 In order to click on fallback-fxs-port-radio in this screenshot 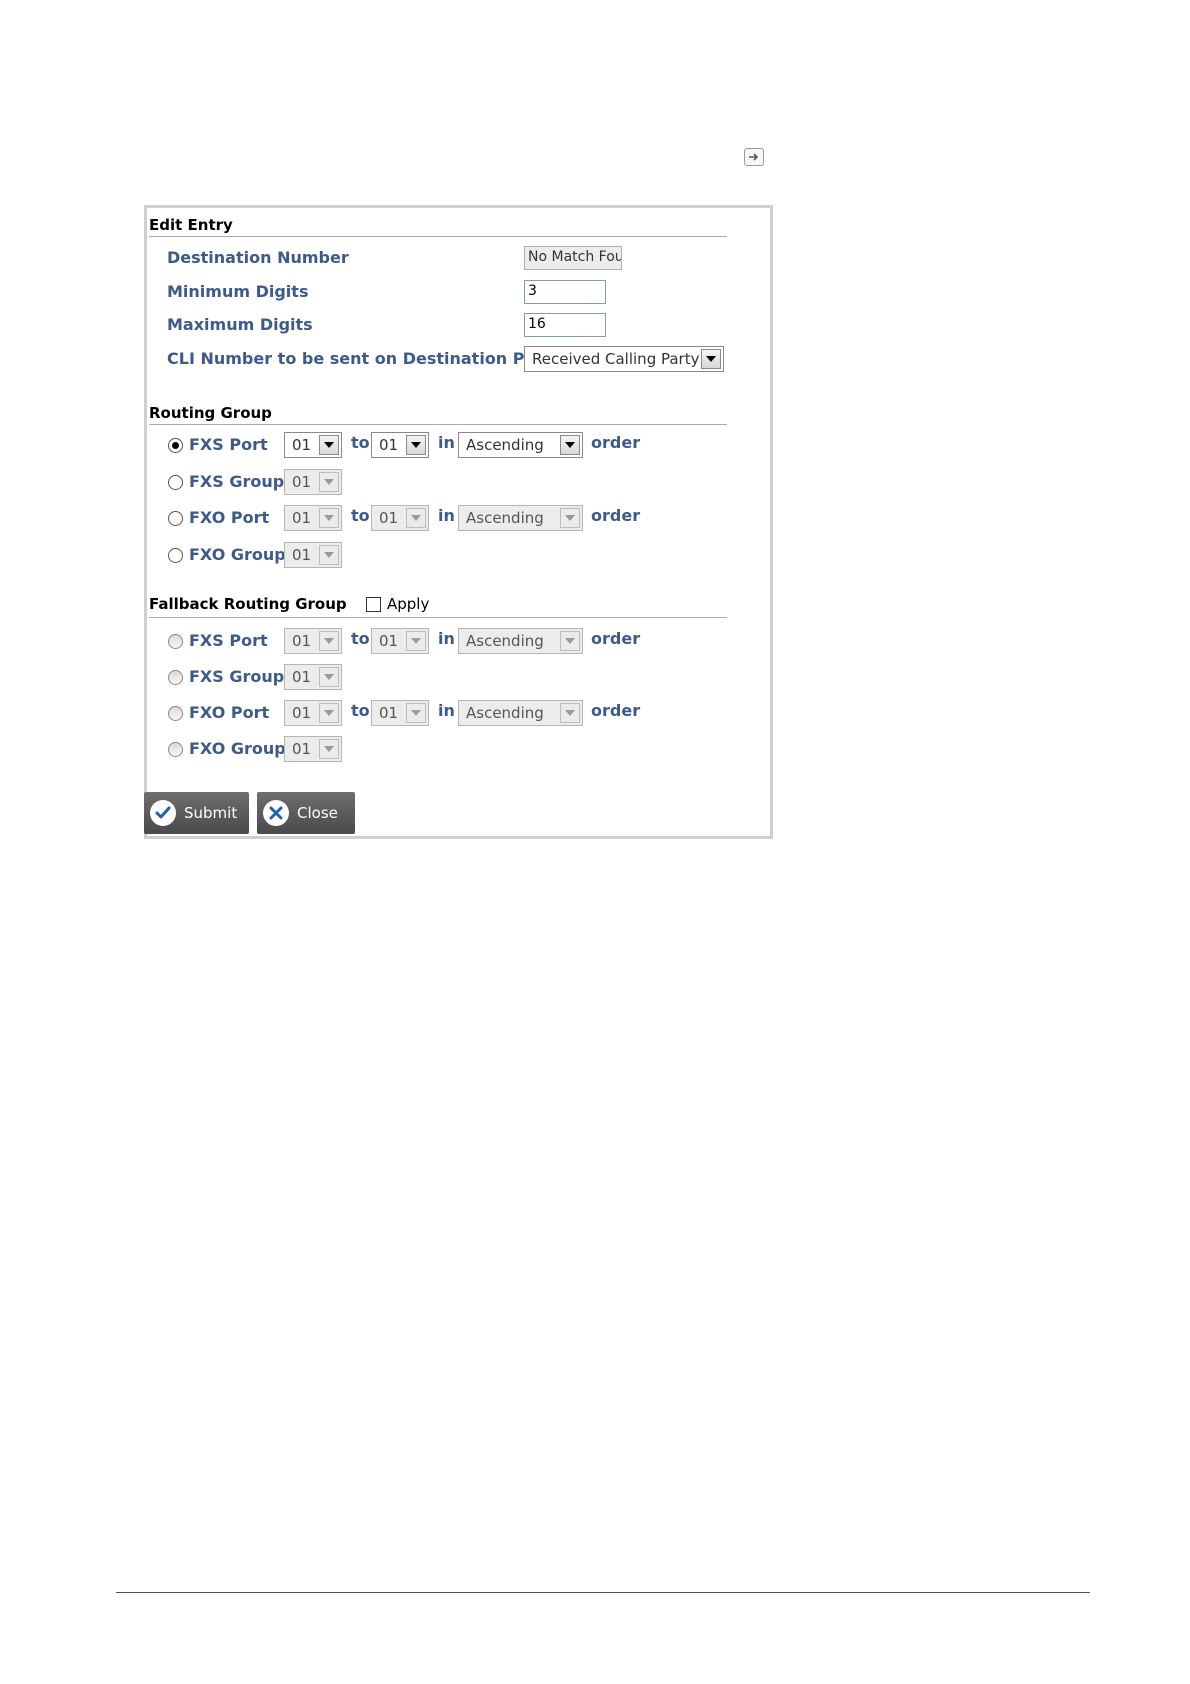, I will do `click(175, 641)`.